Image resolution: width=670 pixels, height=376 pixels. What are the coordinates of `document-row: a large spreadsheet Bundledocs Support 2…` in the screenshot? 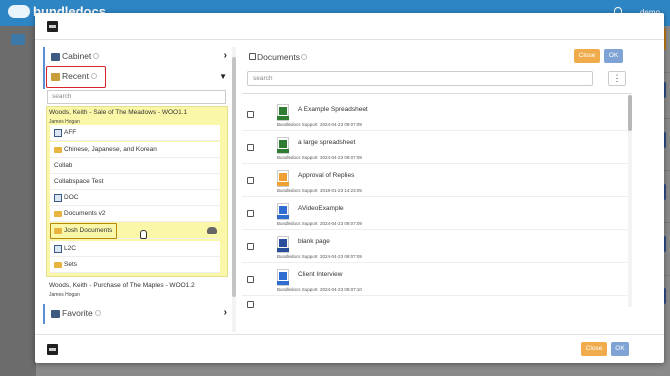 It's located at (434, 147).